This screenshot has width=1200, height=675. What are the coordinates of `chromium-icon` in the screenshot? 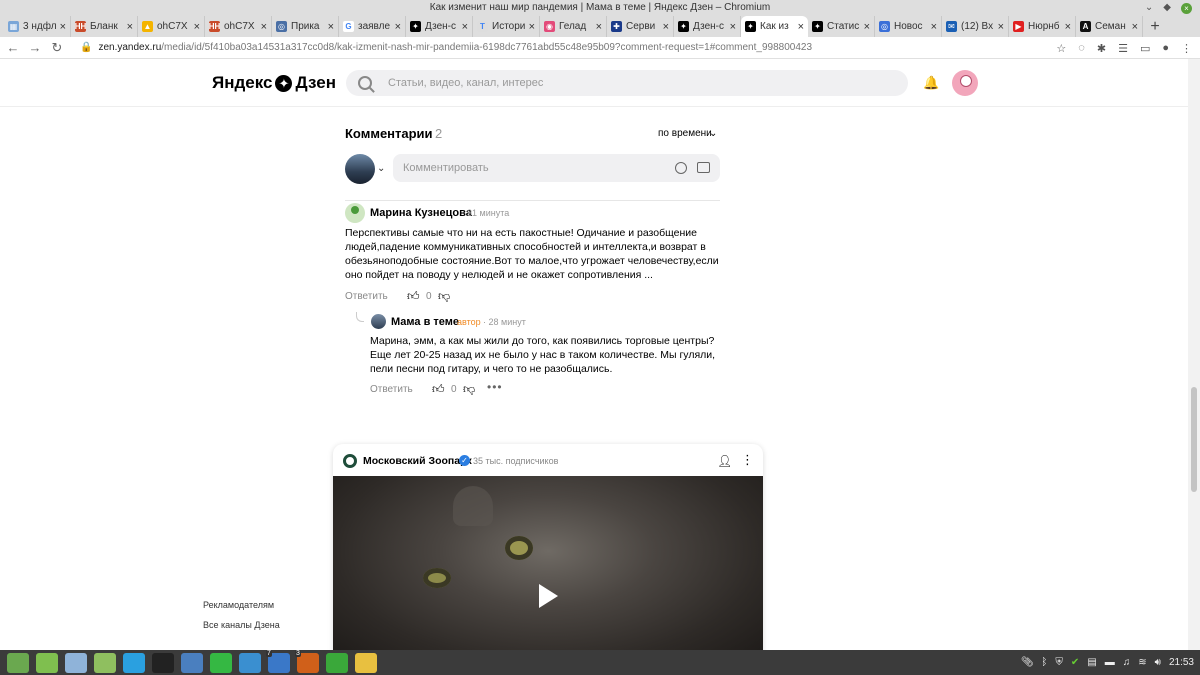 It's located at (76, 662).